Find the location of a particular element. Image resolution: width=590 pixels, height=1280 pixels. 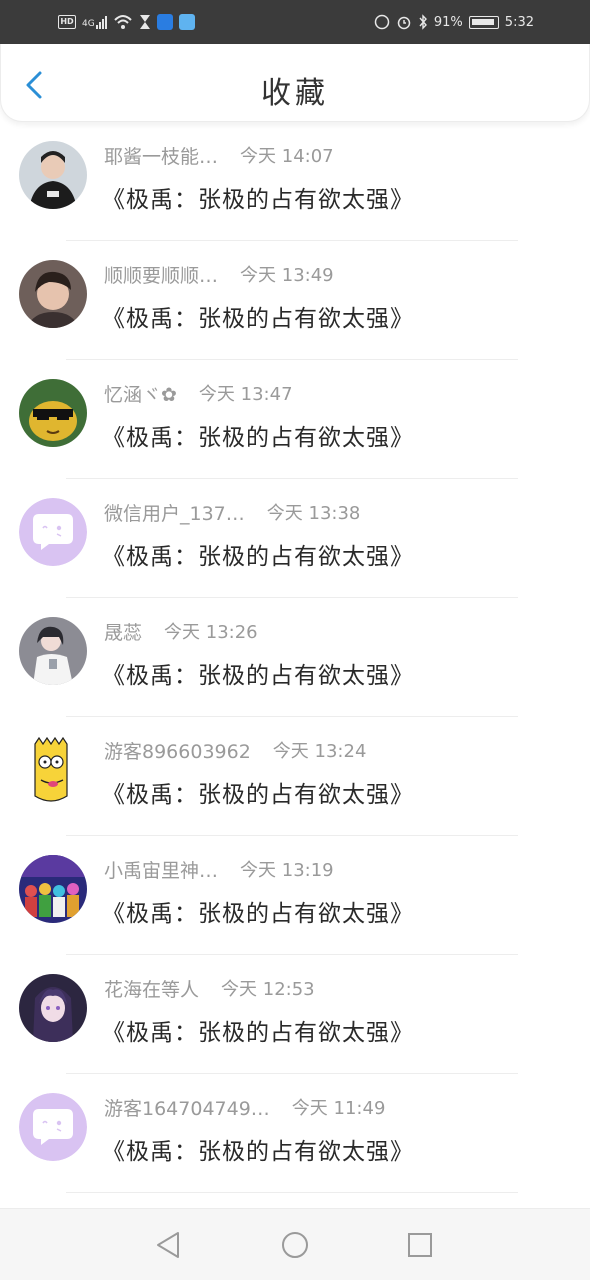

signal-icon: 4G is located at coordinates (94, 22).